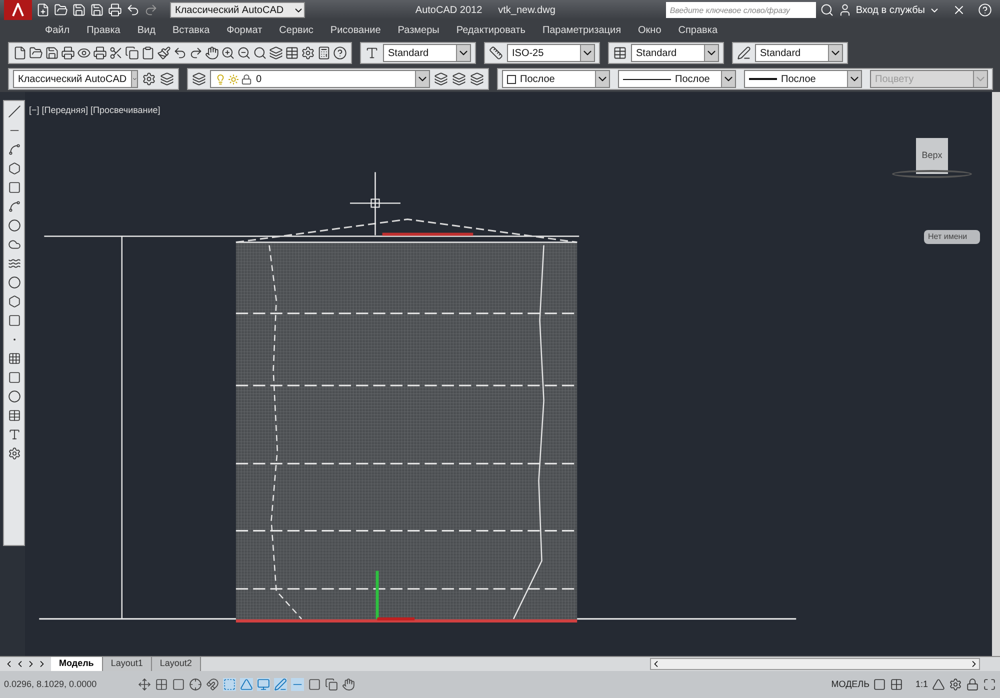 Image resolution: width=1000 pixels, height=698 pixels. Describe the element at coordinates (14, 358) in the screenshot. I see `hatch-icon` at that location.